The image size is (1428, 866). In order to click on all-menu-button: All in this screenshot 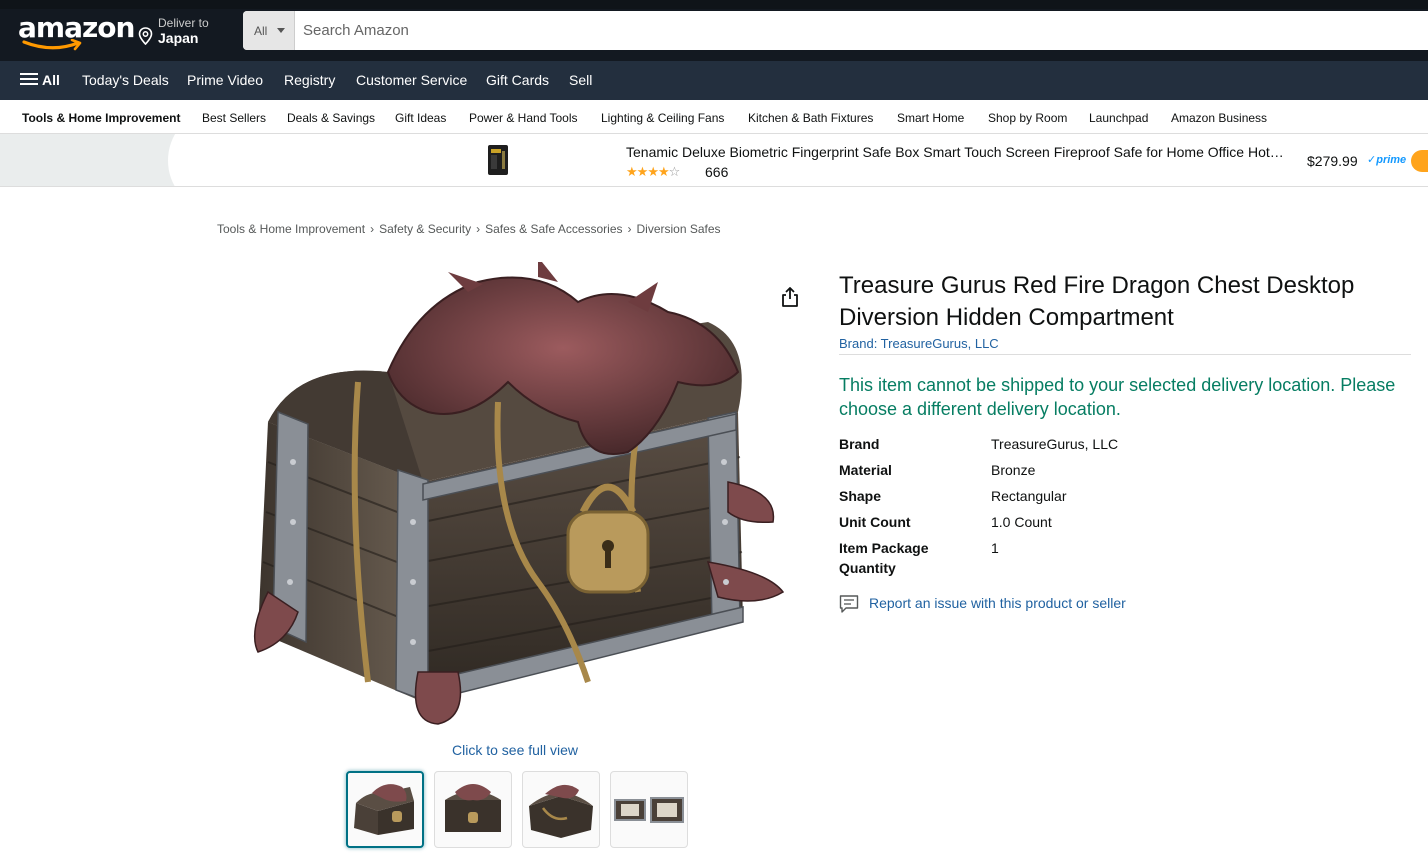, I will do `click(40, 80)`.